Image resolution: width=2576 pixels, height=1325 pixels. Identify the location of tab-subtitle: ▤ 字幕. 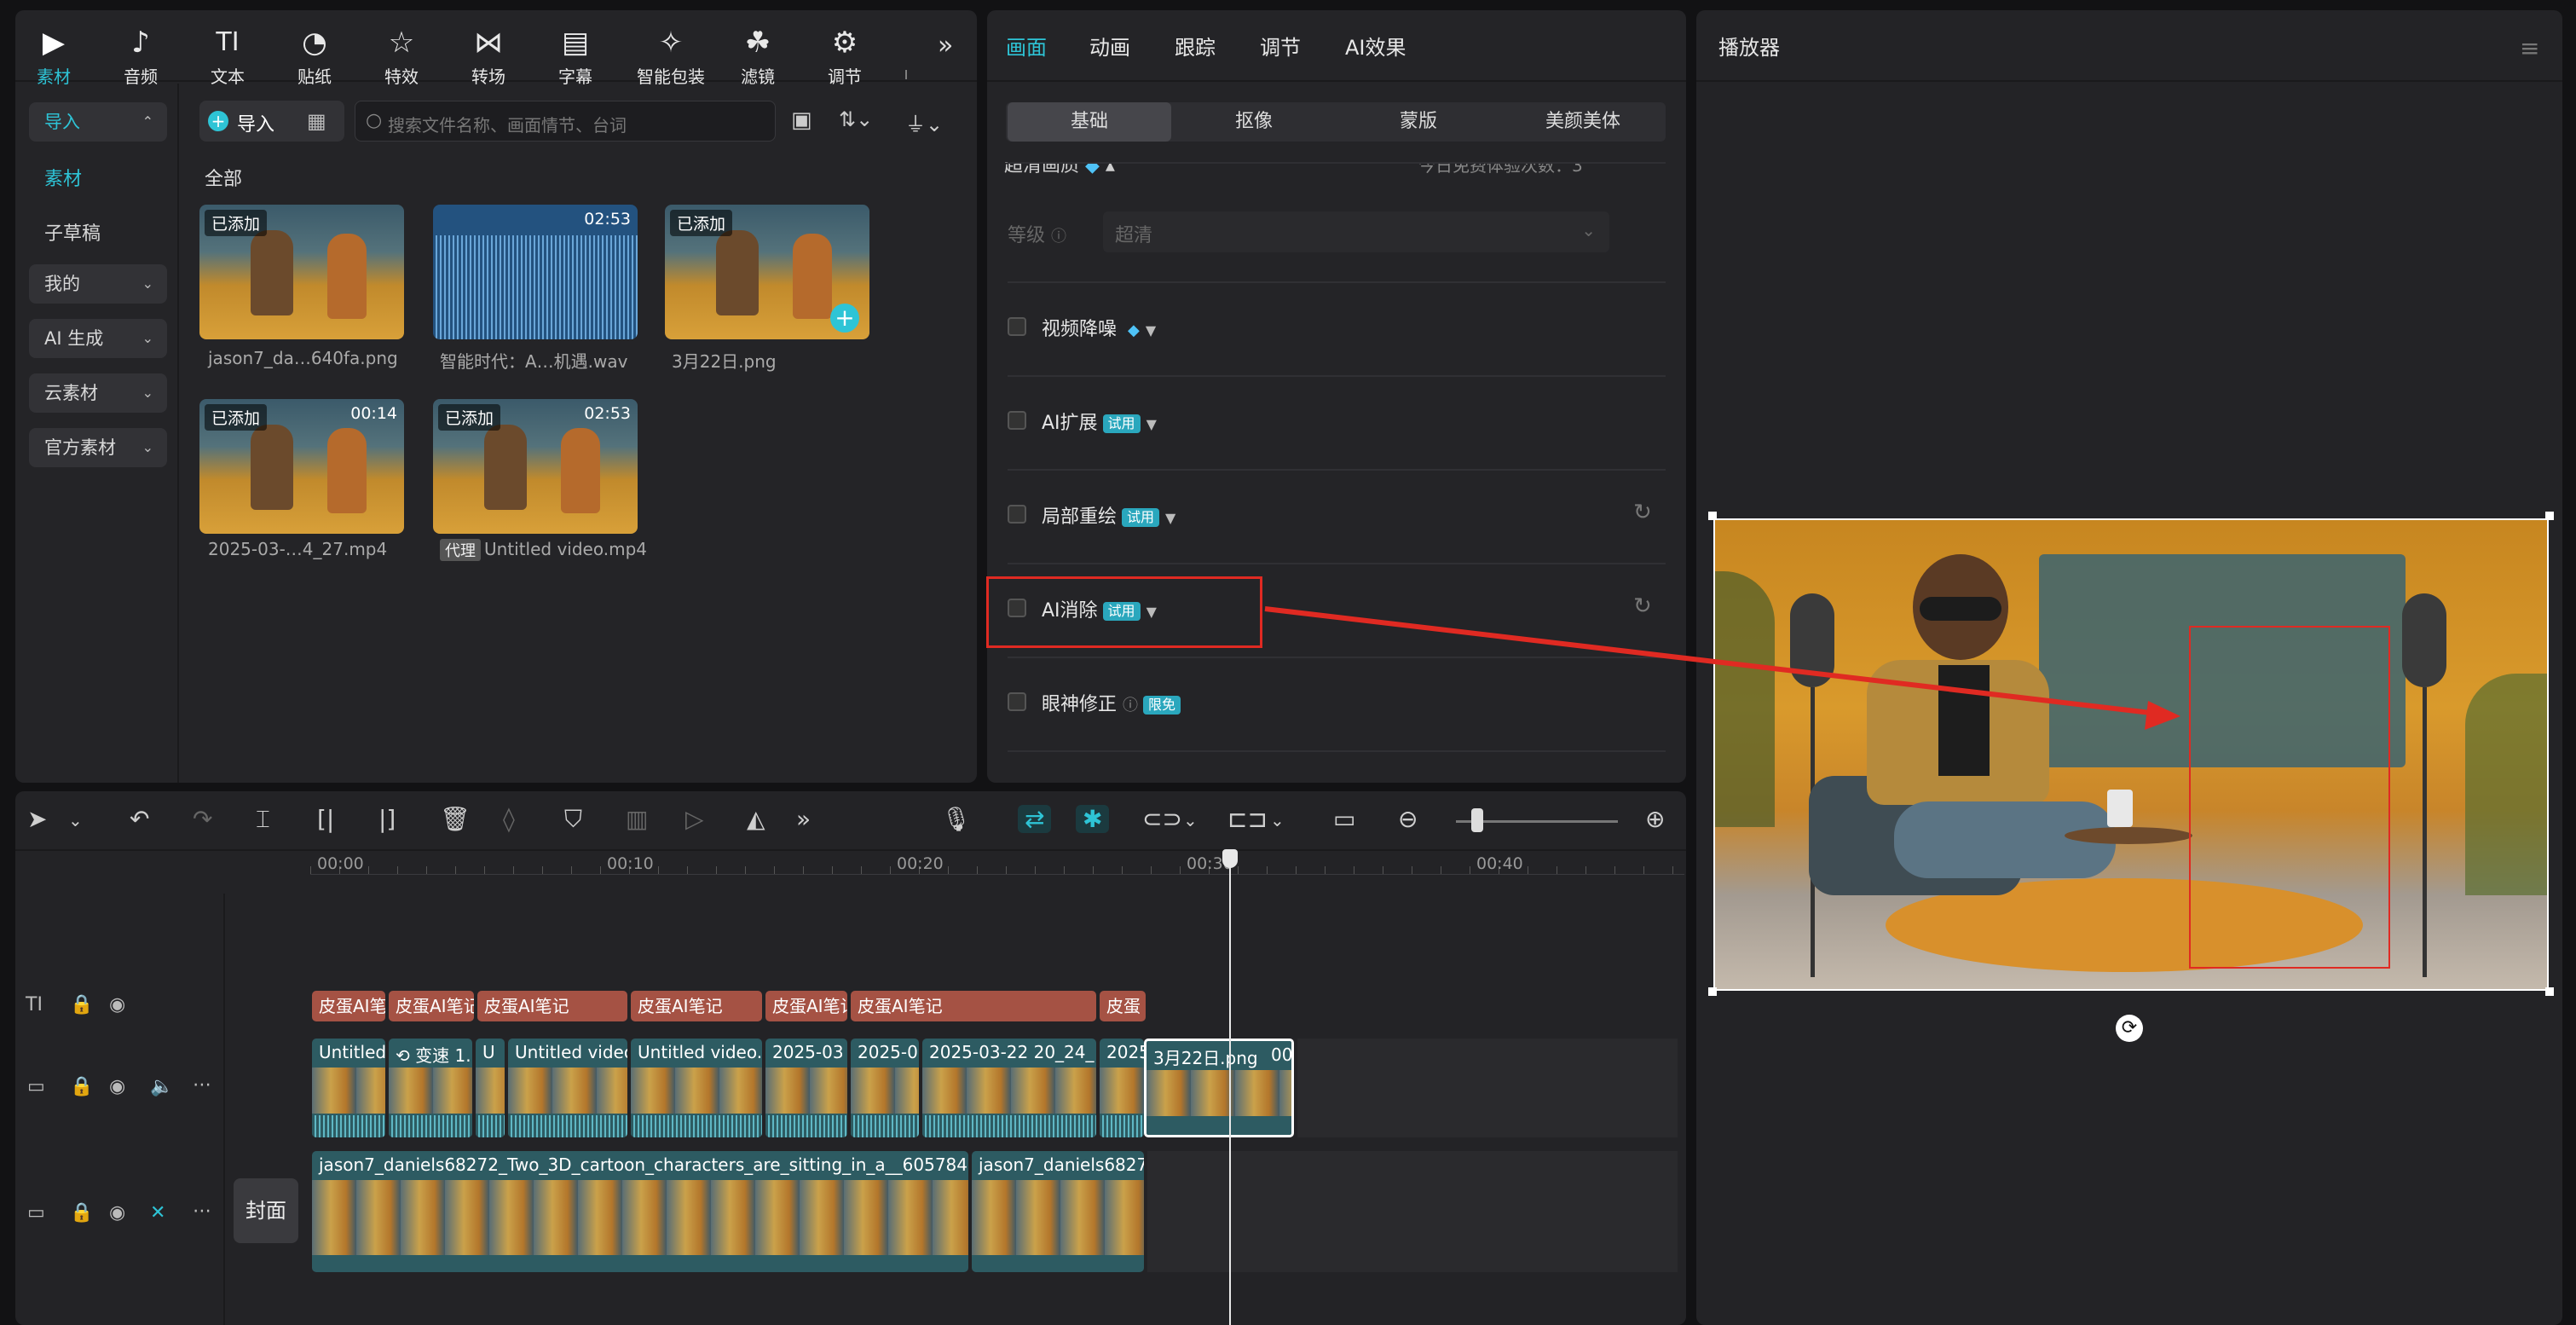
(575, 57).